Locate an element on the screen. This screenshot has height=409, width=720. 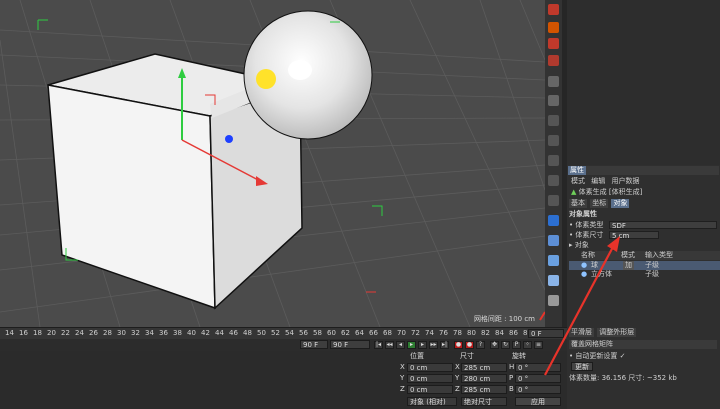
cube-tool-icon is located at coordinates (553, 9).